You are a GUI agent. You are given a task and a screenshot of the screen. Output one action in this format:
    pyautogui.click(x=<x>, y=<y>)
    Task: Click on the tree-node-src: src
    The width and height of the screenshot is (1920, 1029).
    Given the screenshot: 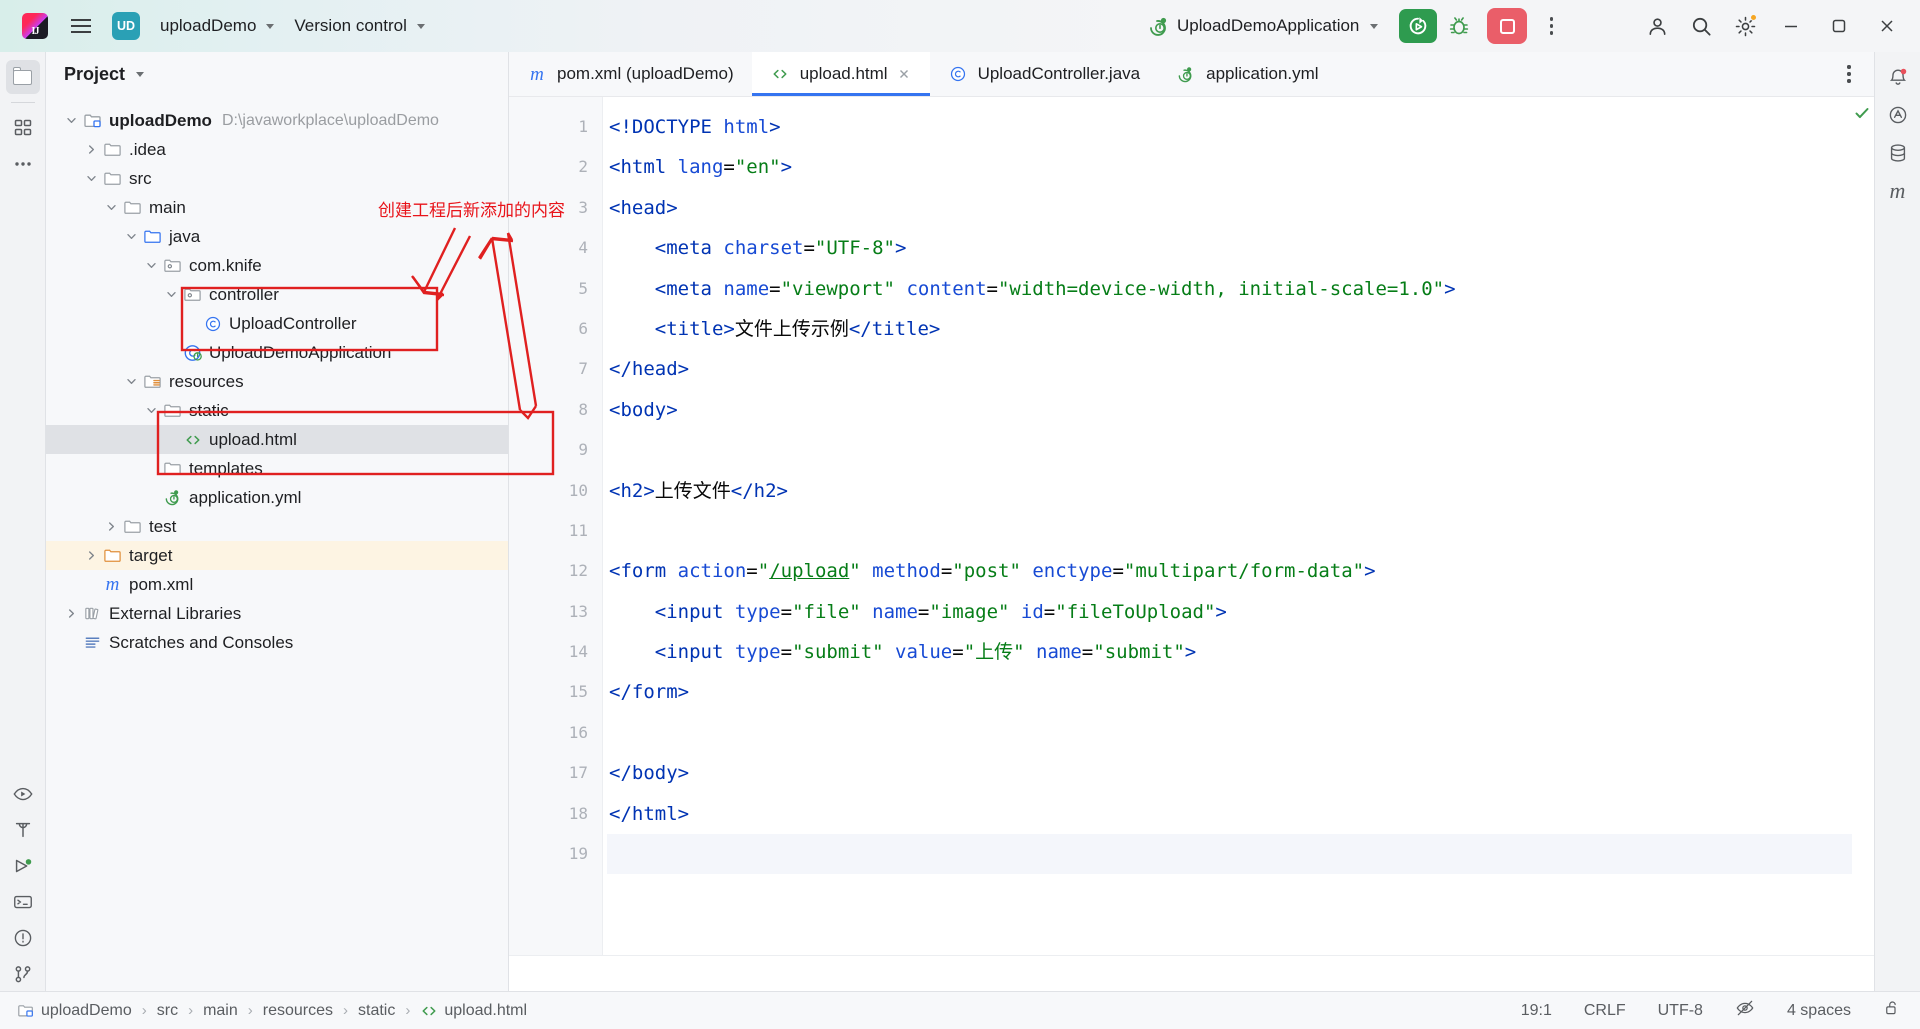 What is the action you would take?
    pyautogui.click(x=277, y=178)
    